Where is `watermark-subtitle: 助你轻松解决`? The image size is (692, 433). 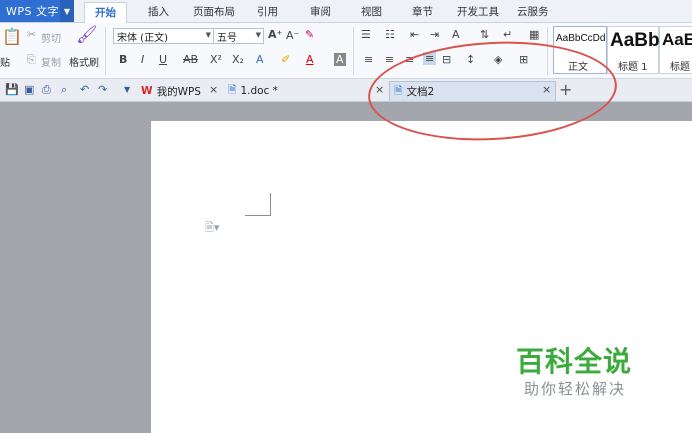
watermark-subtitle: 助你轻松解决 is located at coordinates (575, 389).